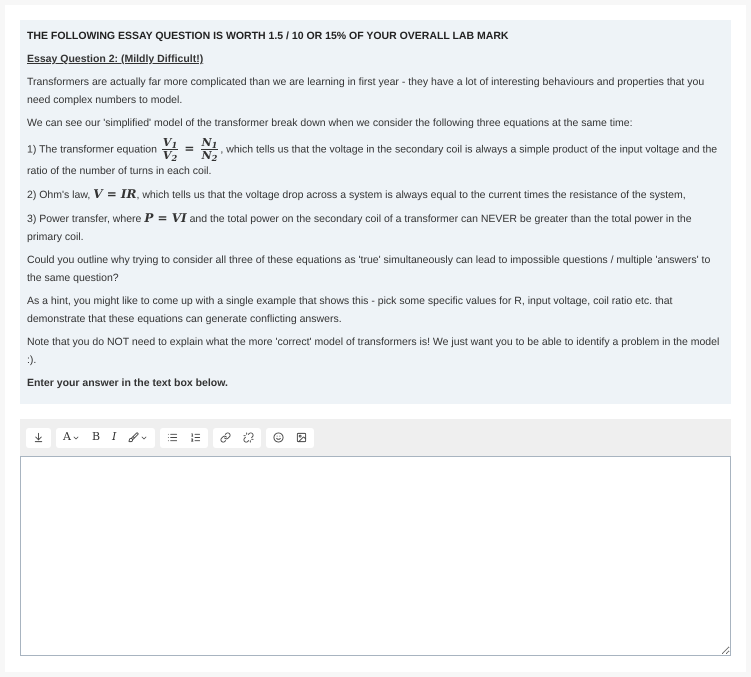 This screenshot has height=677, width=751. What do you see at coordinates (350, 310) in the screenshot?
I see `question-paragraph: As a hint, you might like to come up with a single example that shows this - pick some specific values for R, input voltage, coil ratio etc. that demonstrate that these equations can generate conflicting answers.` at bounding box center [350, 310].